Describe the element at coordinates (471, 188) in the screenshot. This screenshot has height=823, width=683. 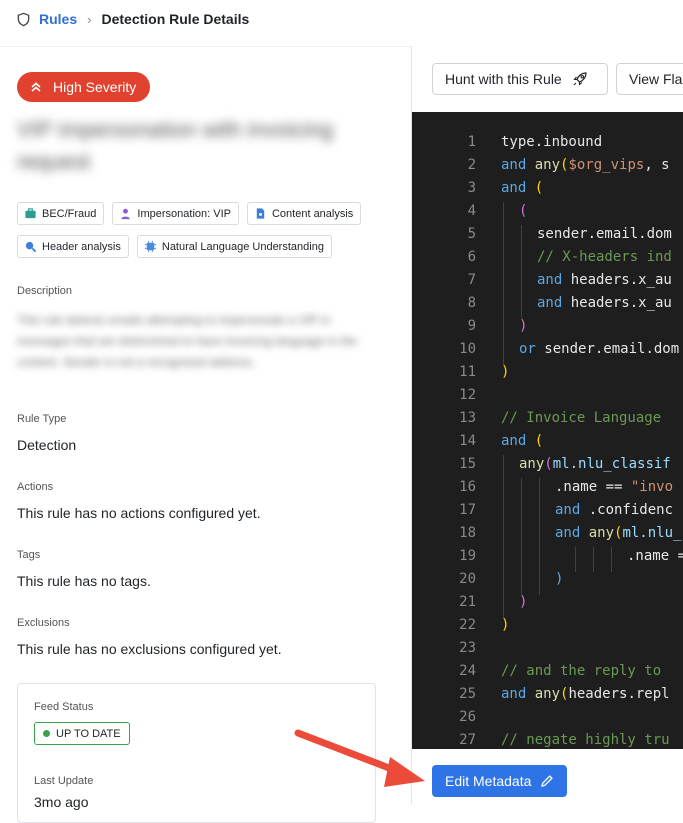
I see `line-number: 3` at that location.